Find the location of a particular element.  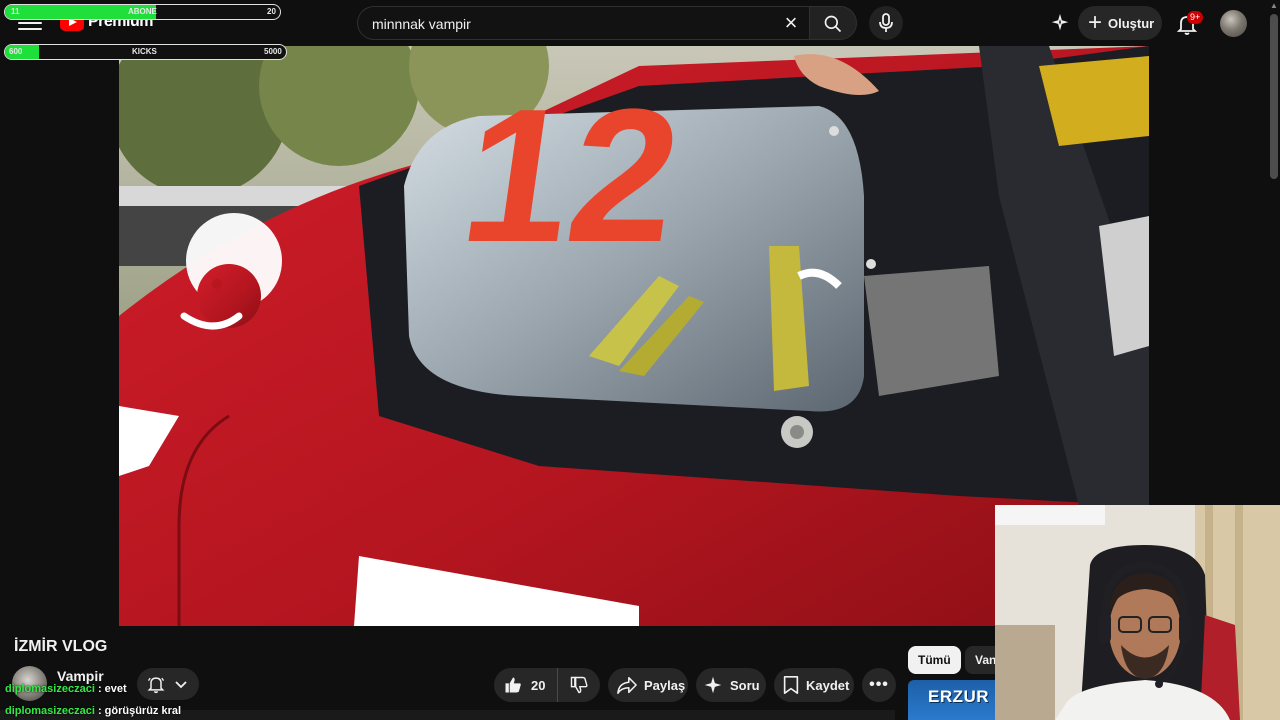

ask-label: Soru is located at coordinates (745, 685).